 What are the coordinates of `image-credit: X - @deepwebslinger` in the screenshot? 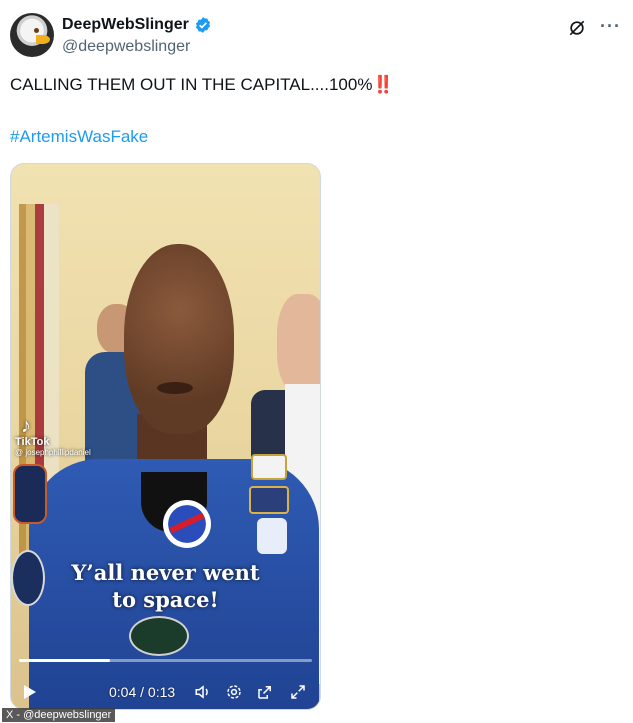 It's located at (59, 715).